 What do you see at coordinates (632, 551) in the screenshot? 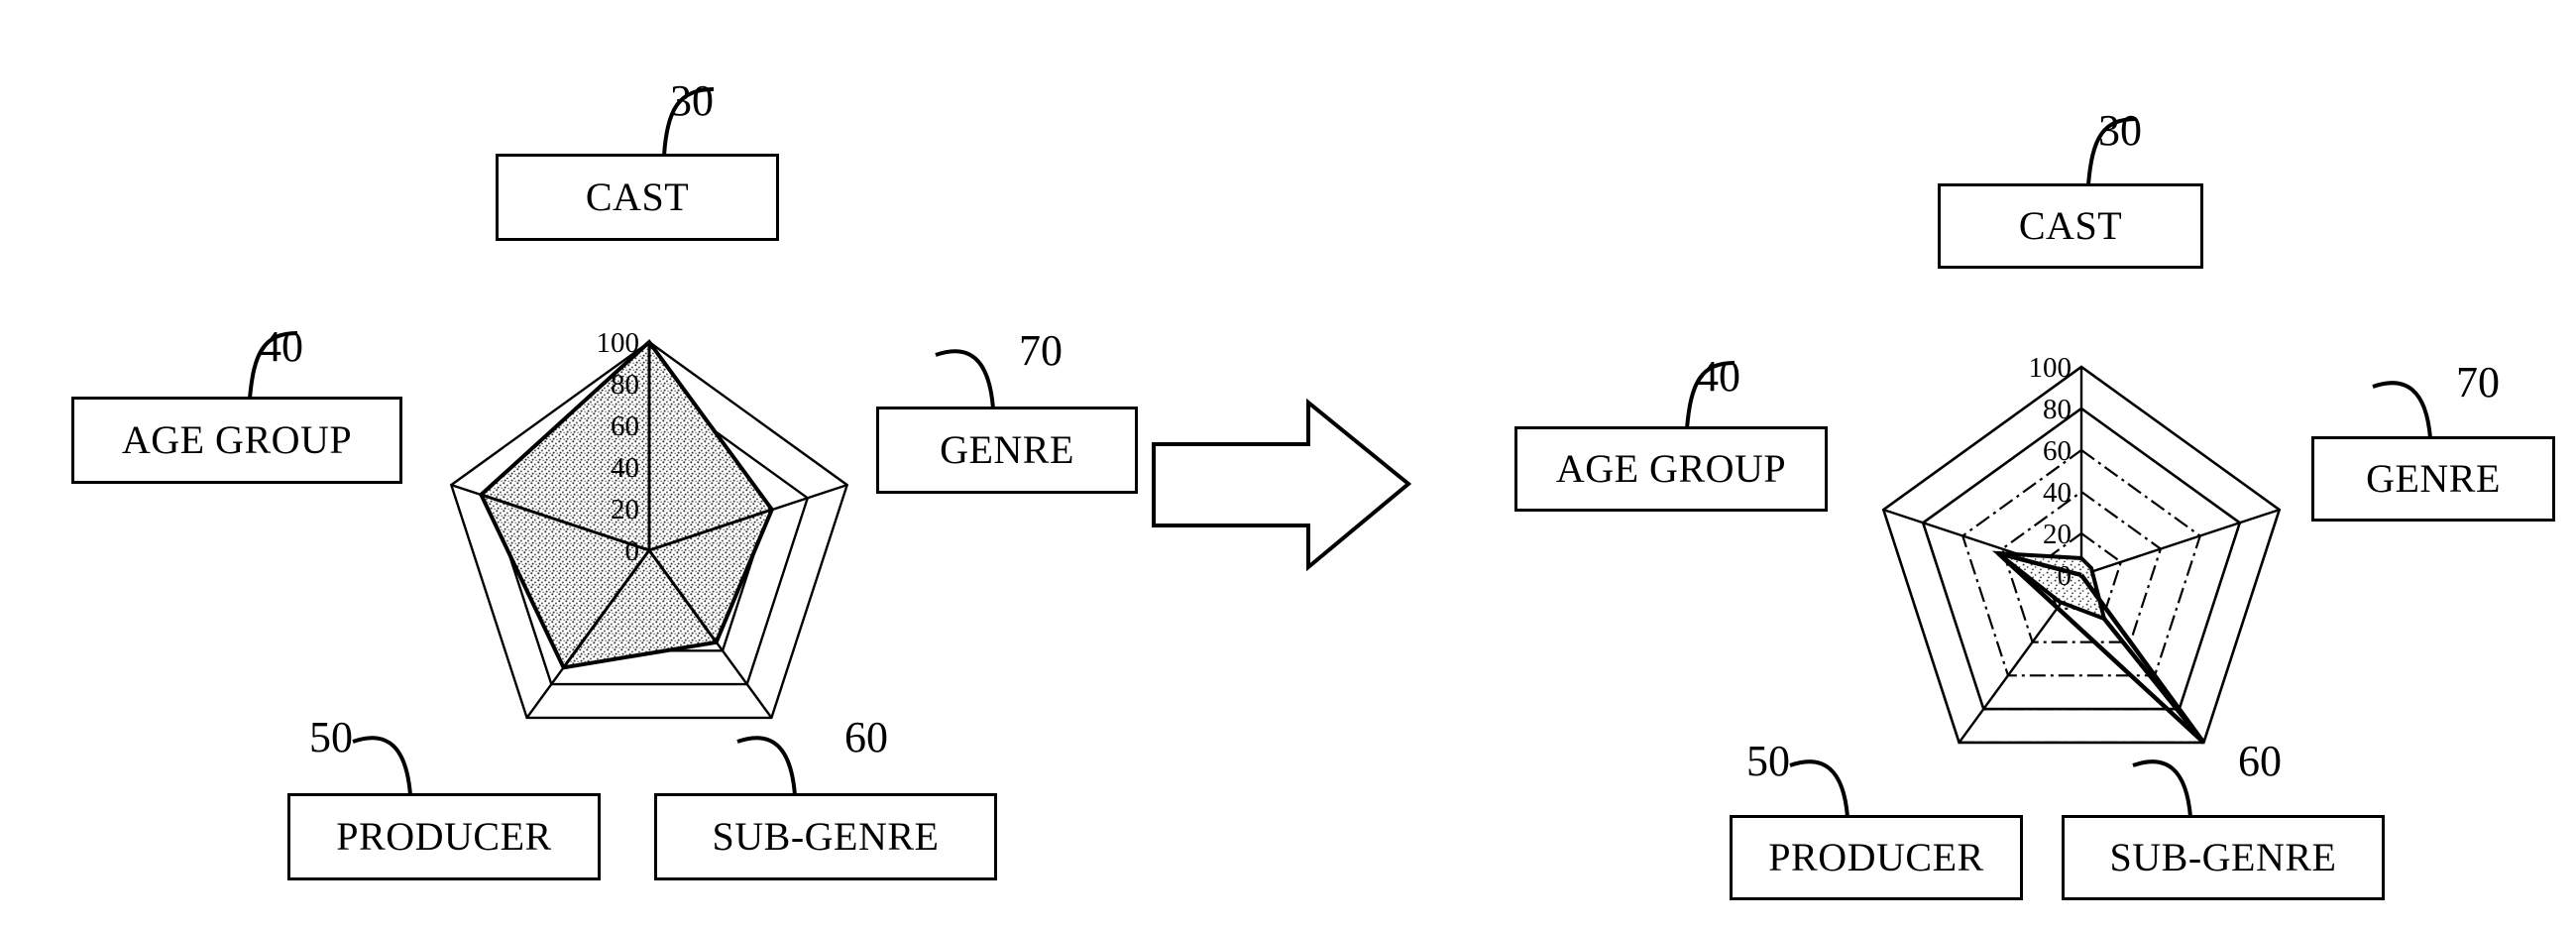
I see `tick-label-0-left: 0` at bounding box center [632, 551].